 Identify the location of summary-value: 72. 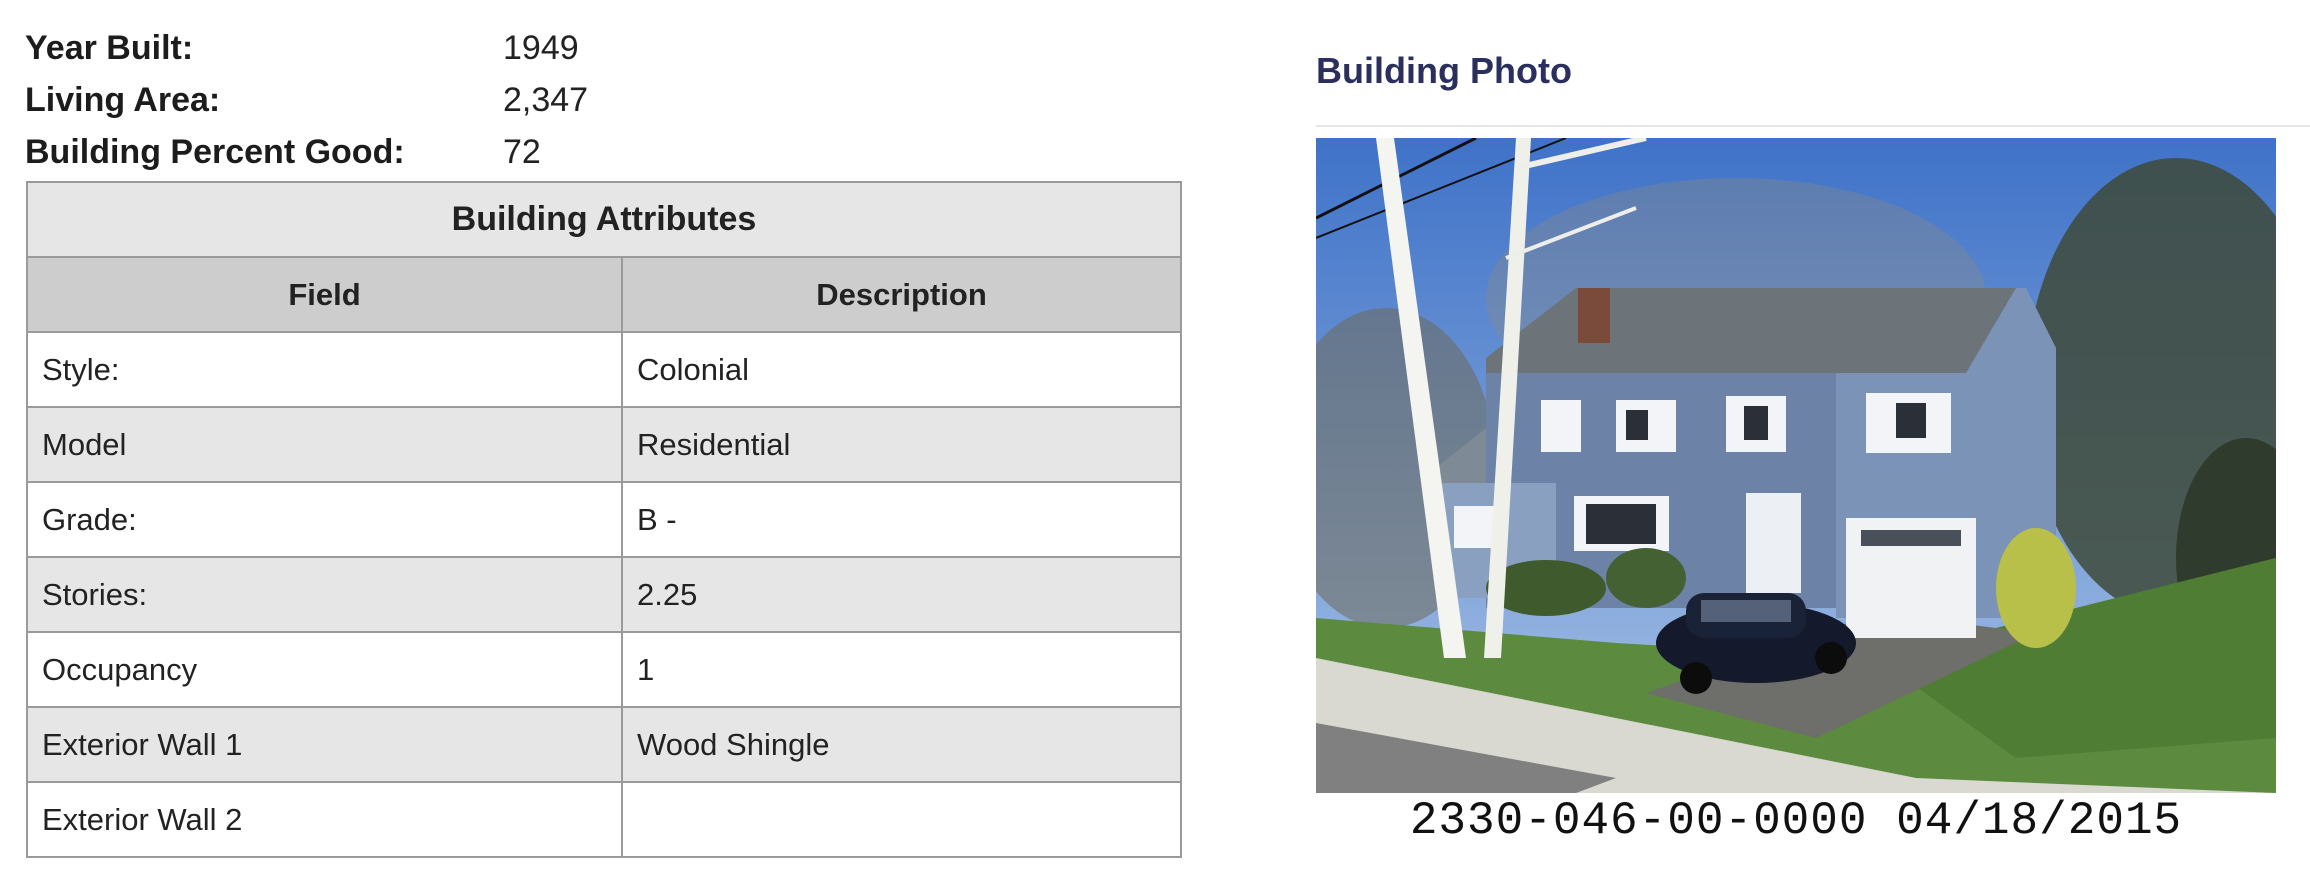
(522, 151).